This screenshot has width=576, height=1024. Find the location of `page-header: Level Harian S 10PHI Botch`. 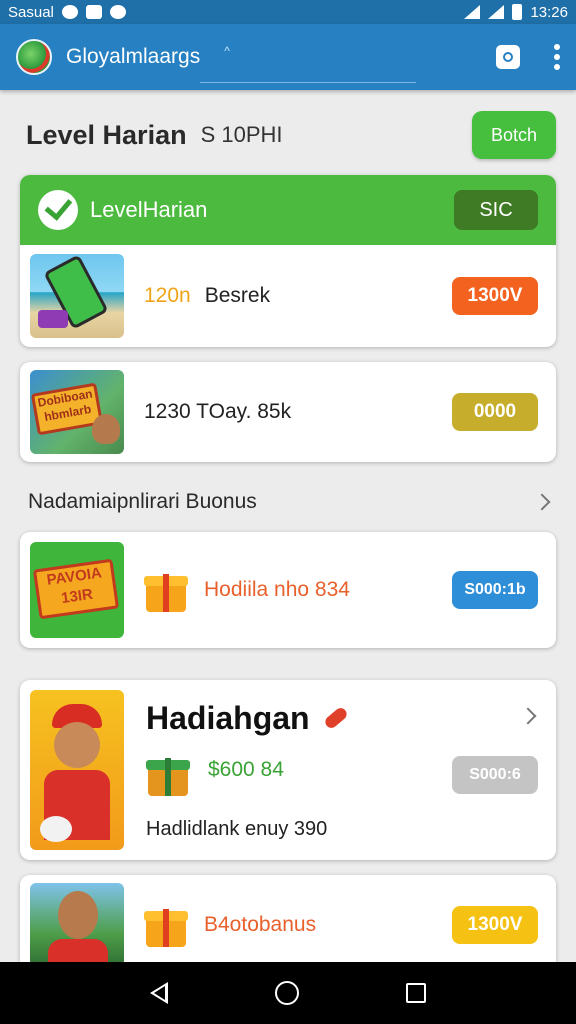

page-header: Level Harian S 10PHI Botch is located at coordinates (291, 135).